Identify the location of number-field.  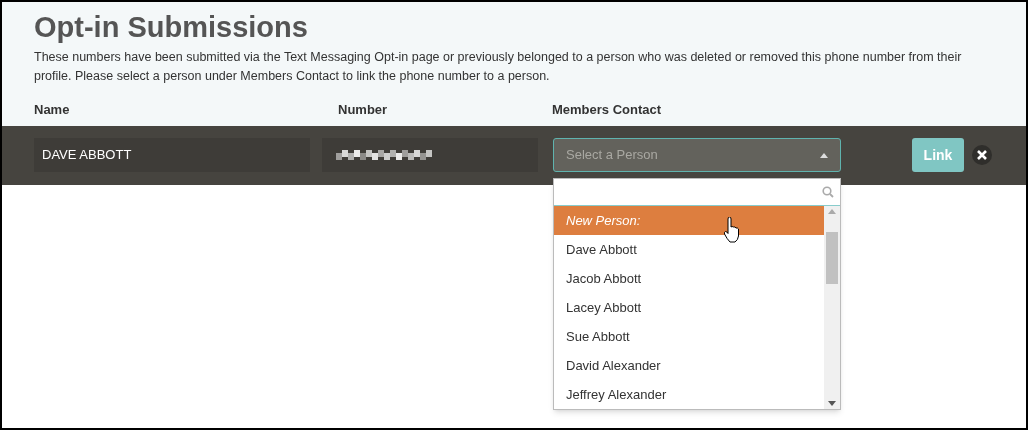
(430, 155).